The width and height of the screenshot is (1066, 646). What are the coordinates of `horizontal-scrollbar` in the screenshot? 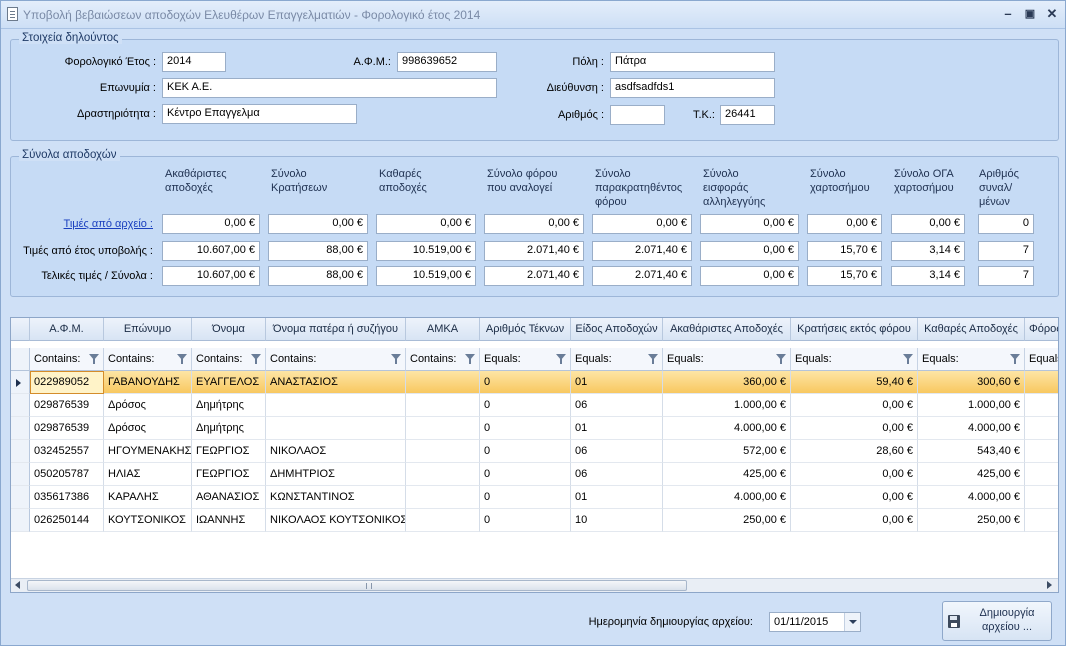 It's located at (534, 585).